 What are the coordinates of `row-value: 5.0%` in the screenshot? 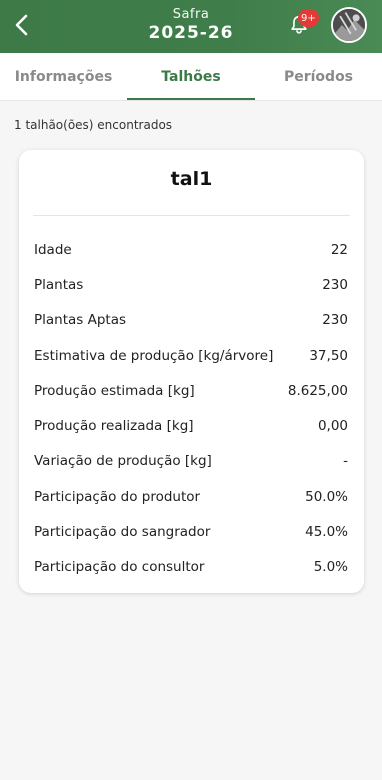 It's located at (330, 567).